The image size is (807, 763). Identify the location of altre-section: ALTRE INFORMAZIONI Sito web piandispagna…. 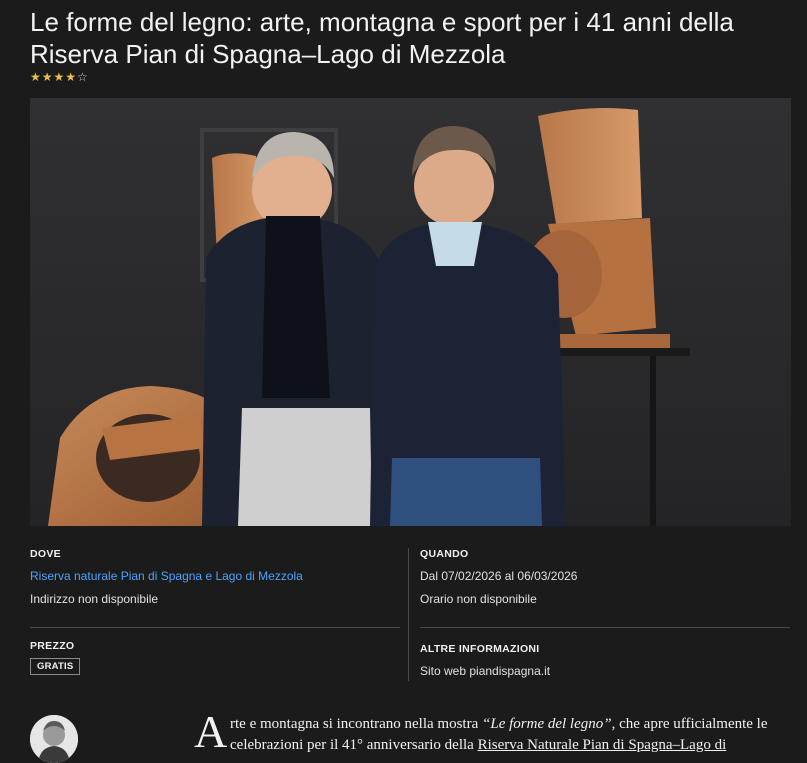
(485, 660).